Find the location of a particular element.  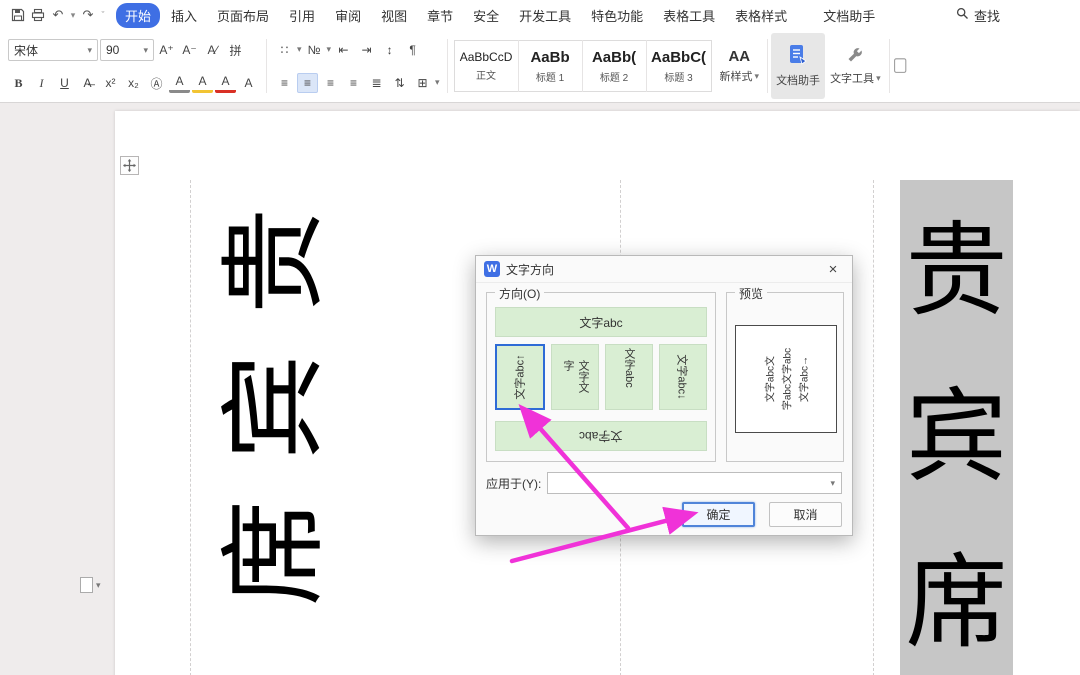

option-horizontal: 文字abc is located at coordinates (601, 322).